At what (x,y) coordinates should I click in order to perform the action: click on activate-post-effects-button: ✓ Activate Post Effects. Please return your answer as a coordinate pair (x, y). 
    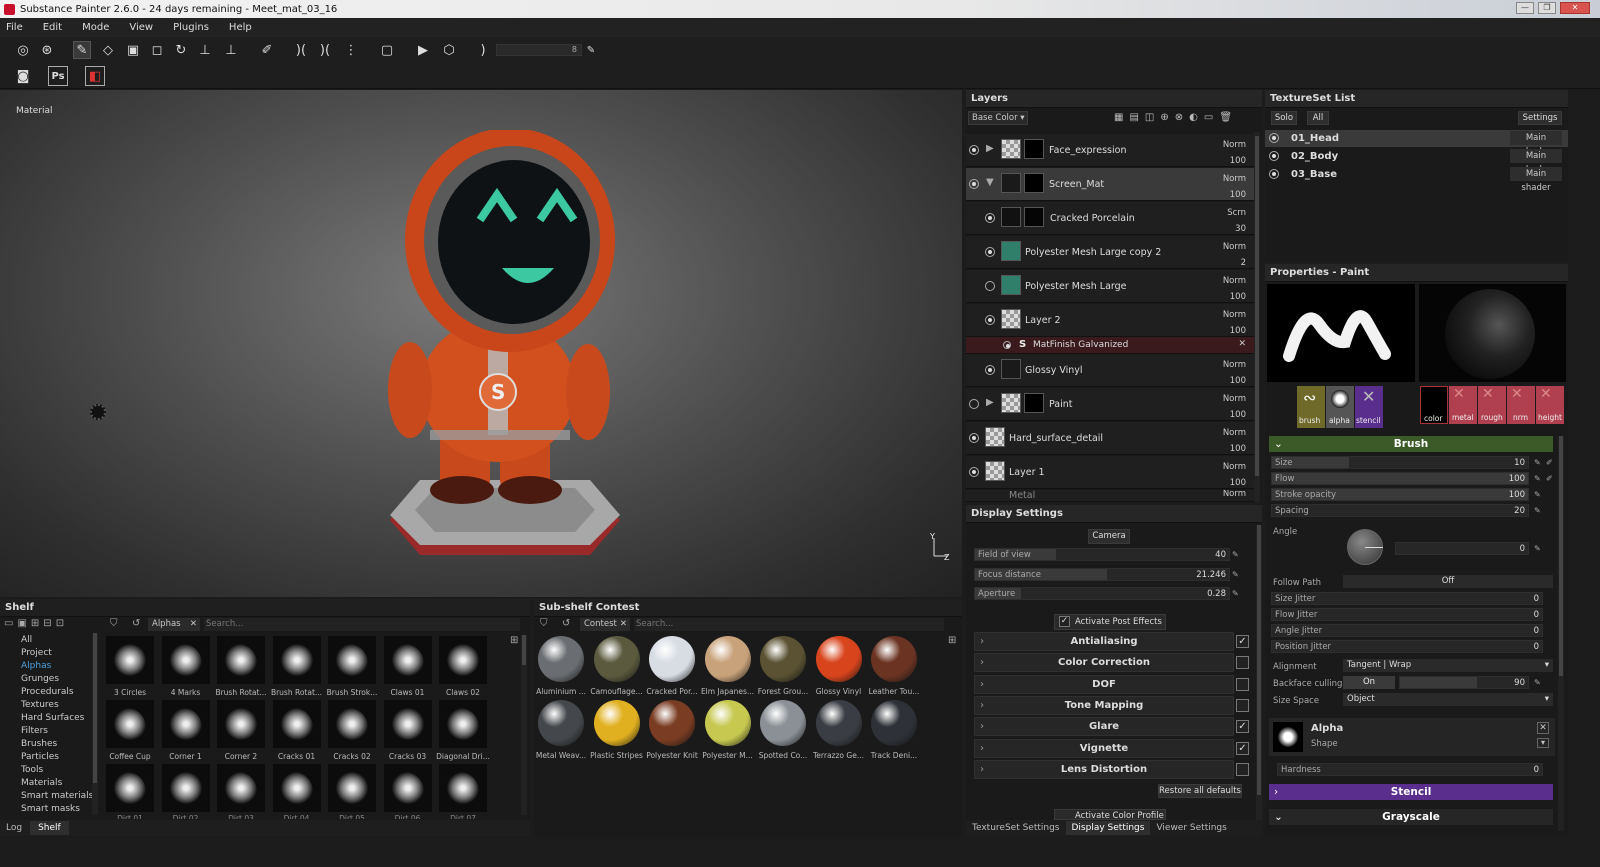
    Looking at the image, I should click on (1110, 622).